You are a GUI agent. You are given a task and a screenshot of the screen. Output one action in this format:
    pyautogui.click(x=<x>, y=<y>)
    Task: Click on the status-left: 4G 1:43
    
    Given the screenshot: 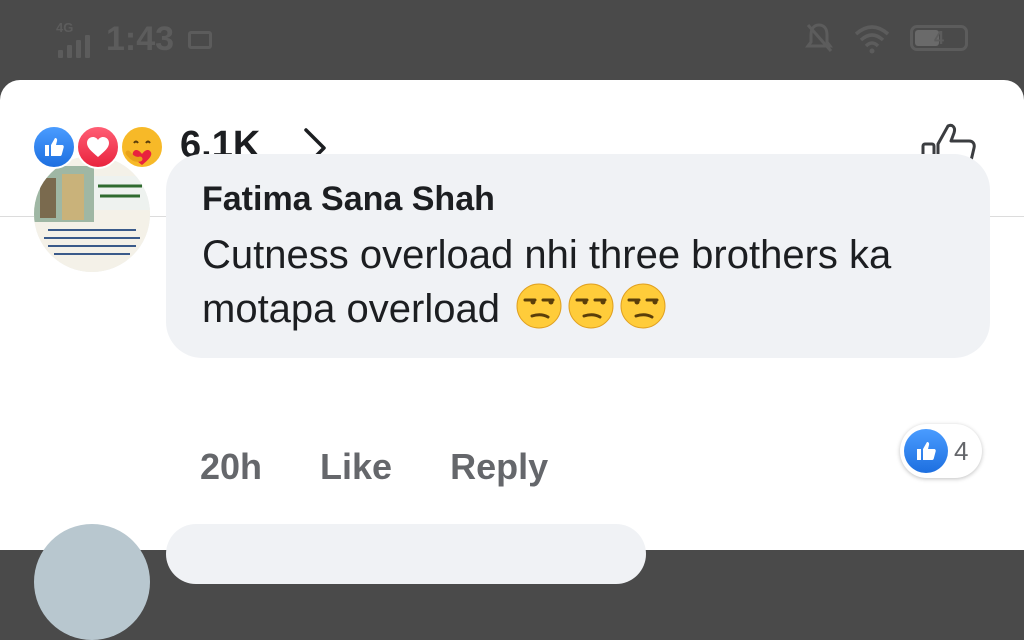 What is the action you would take?
    pyautogui.click(x=134, y=39)
    